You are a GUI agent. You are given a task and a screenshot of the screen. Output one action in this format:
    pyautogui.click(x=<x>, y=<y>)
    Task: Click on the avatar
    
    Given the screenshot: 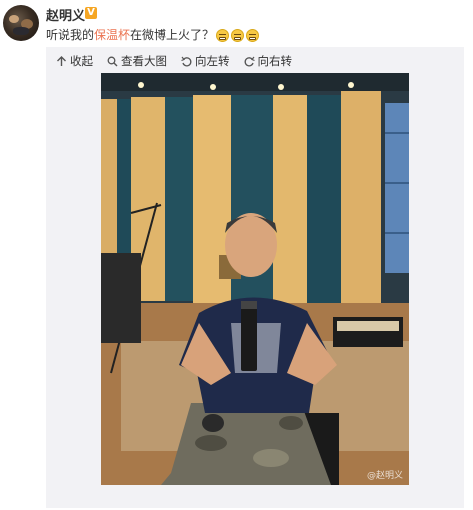 What is the action you would take?
    pyautogui.click(x=21, y=23)
    